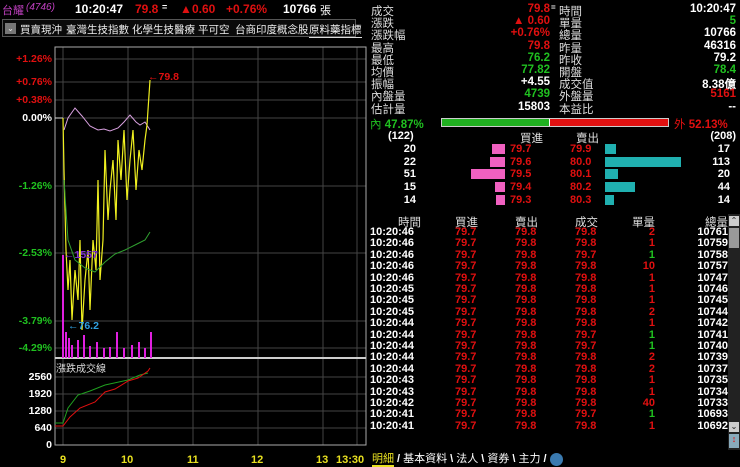 The width and height of the screenshot is (740, 467). Describe the element at coordinates (550, 174) in the screenshot. I see `order-book-row: 51 79.5 80.1 20` at that location.